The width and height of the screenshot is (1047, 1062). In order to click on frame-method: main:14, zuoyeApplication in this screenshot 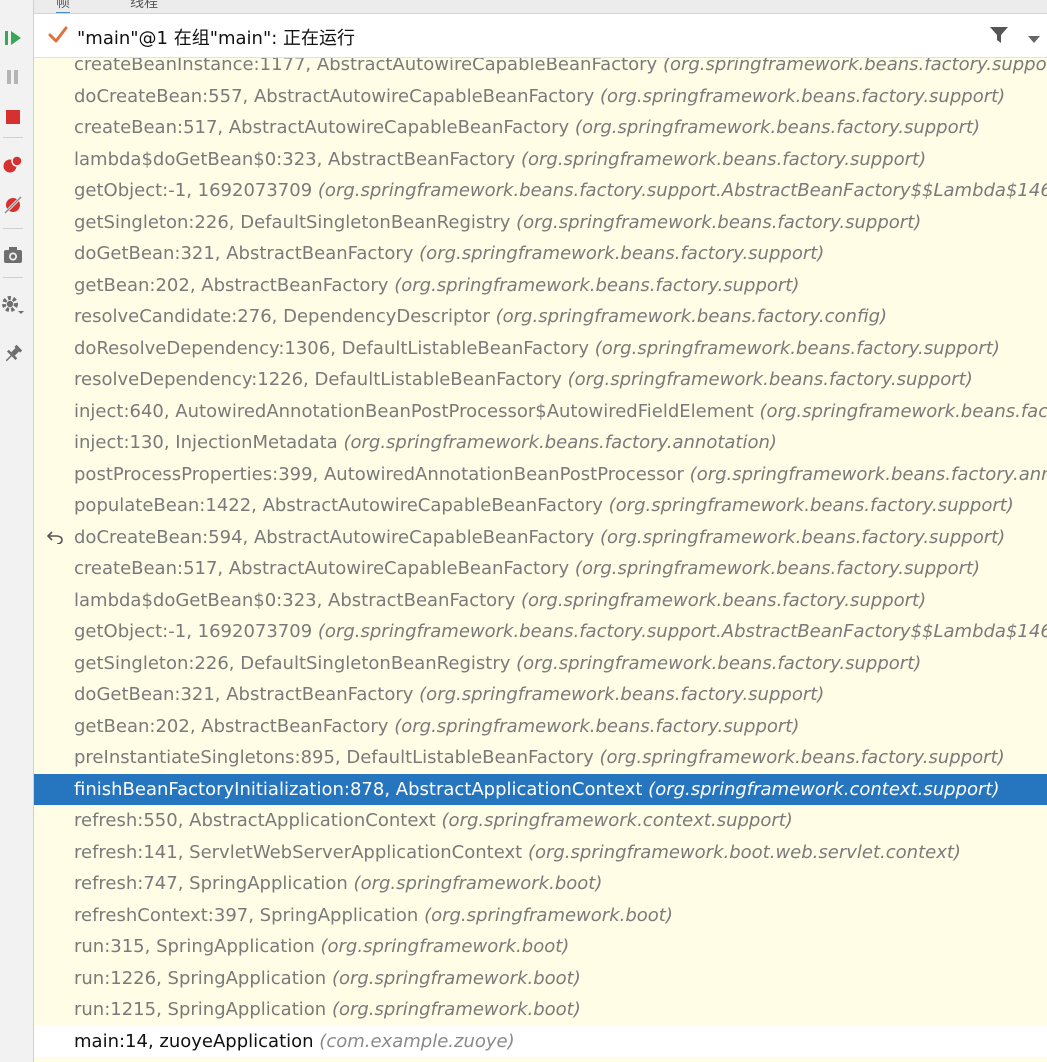, I will do `click(194, 1041)`.